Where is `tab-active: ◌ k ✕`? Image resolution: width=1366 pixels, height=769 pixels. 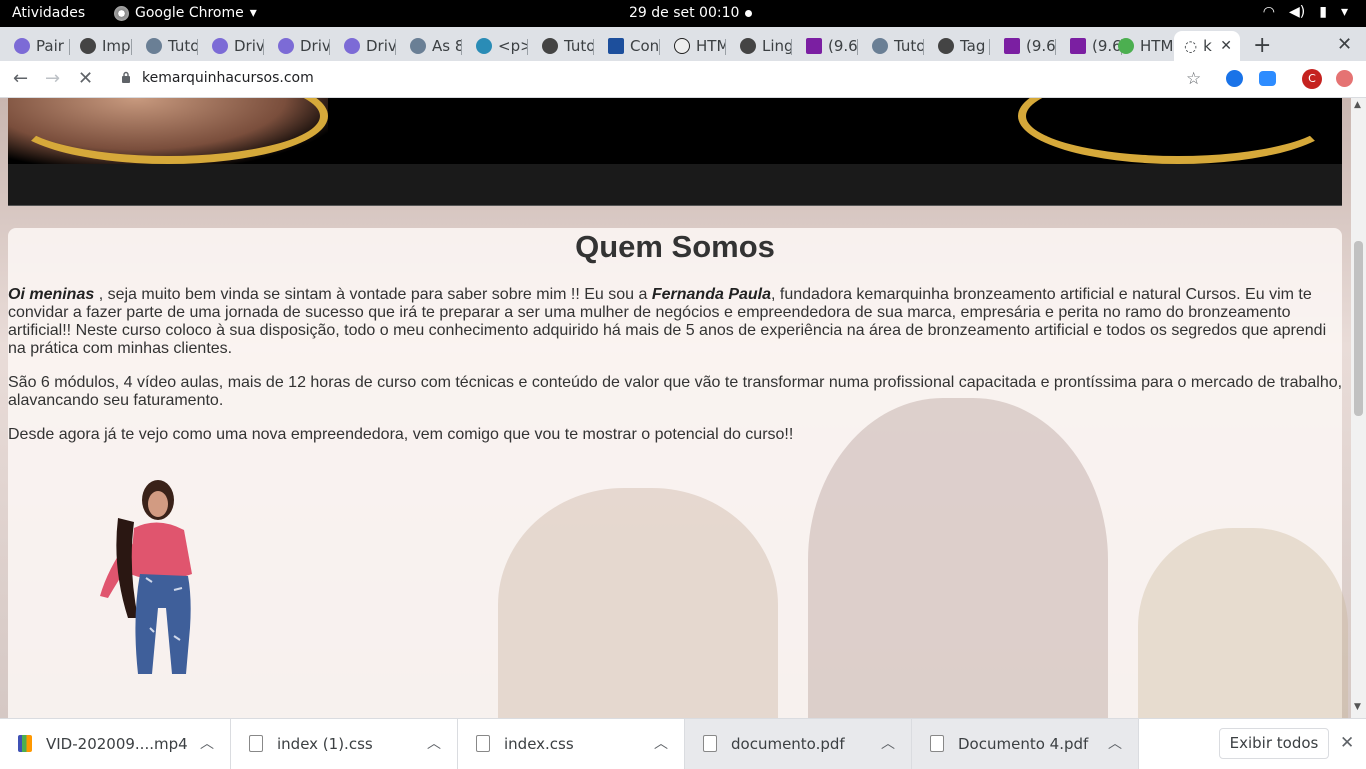 tab-active: ◌ k ✕ is located at coordinates (1207, 46).